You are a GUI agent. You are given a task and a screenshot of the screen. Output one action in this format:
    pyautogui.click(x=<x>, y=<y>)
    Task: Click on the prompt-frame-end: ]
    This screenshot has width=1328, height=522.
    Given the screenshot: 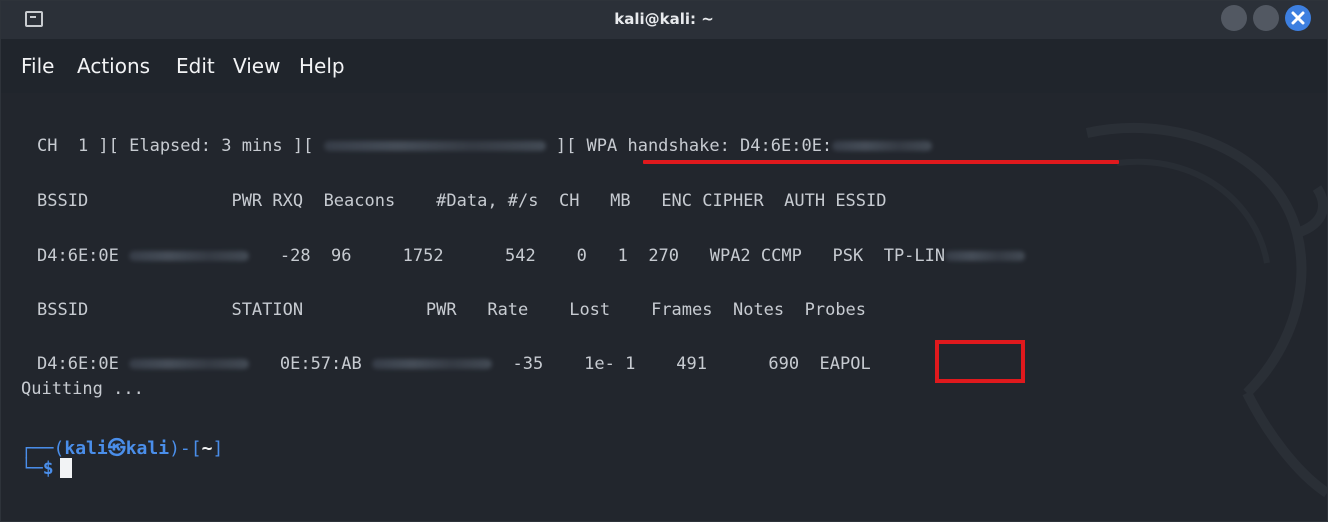 What is the action you would take?
    pyautogui.click(x=218, y=448)
    